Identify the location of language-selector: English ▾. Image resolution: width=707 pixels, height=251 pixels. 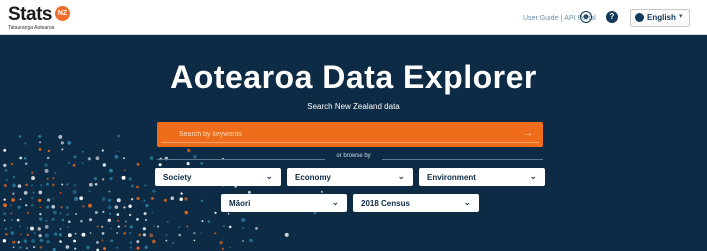
(660, 18).